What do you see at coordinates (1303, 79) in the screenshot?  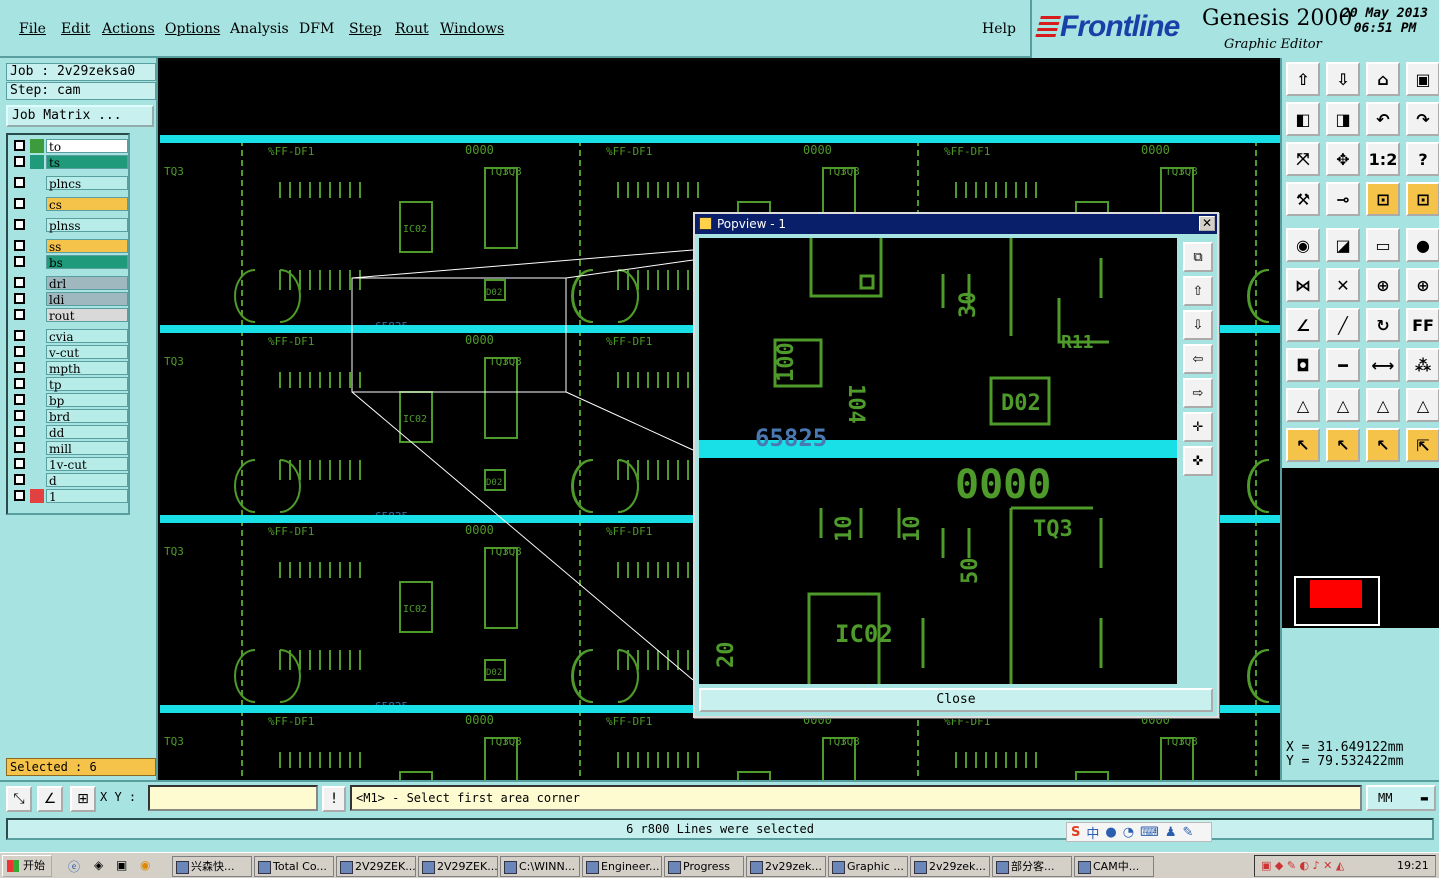 I see `layer-up-icon: ⇧` at bounding box center [1303, 79].